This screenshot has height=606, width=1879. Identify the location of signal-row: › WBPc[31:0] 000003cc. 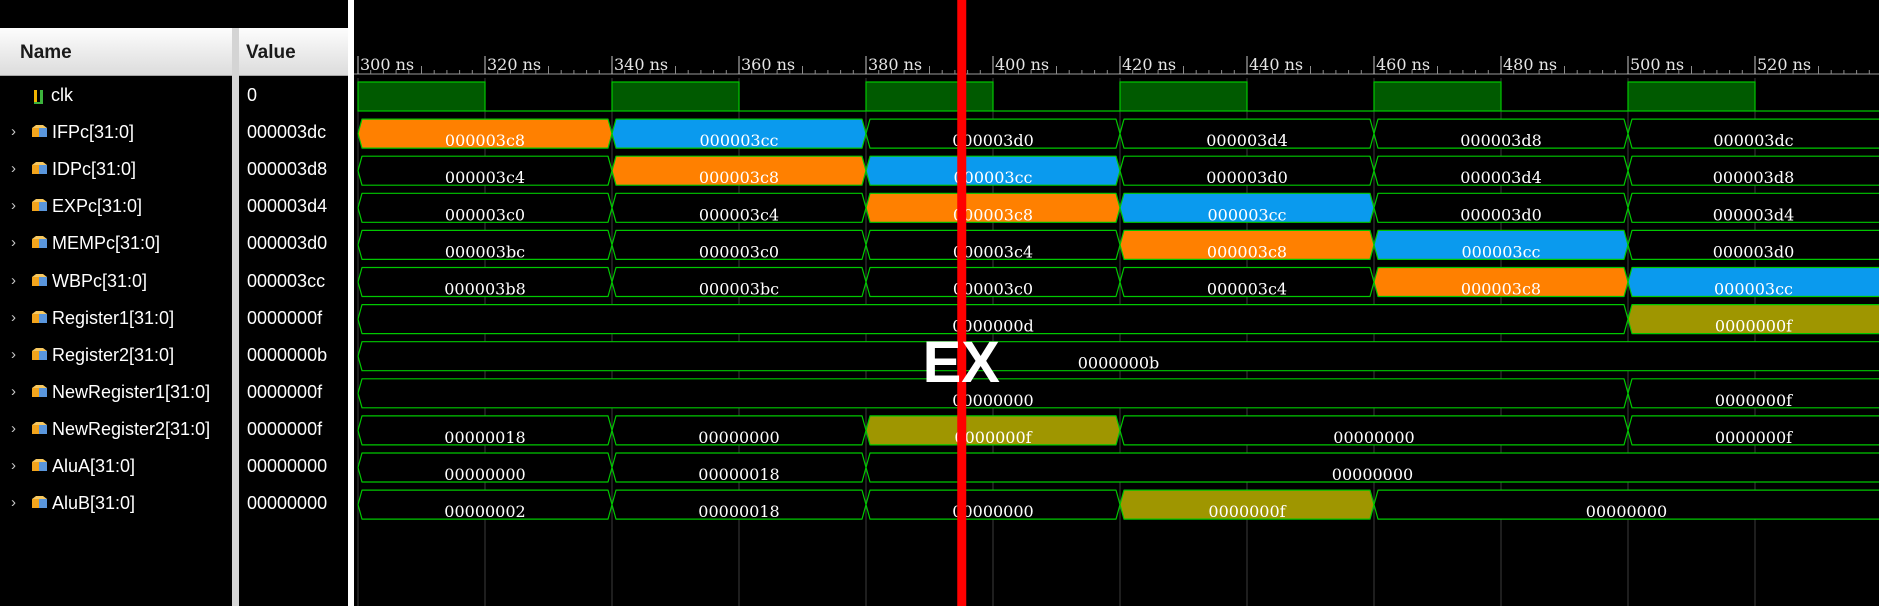
(174, 282).